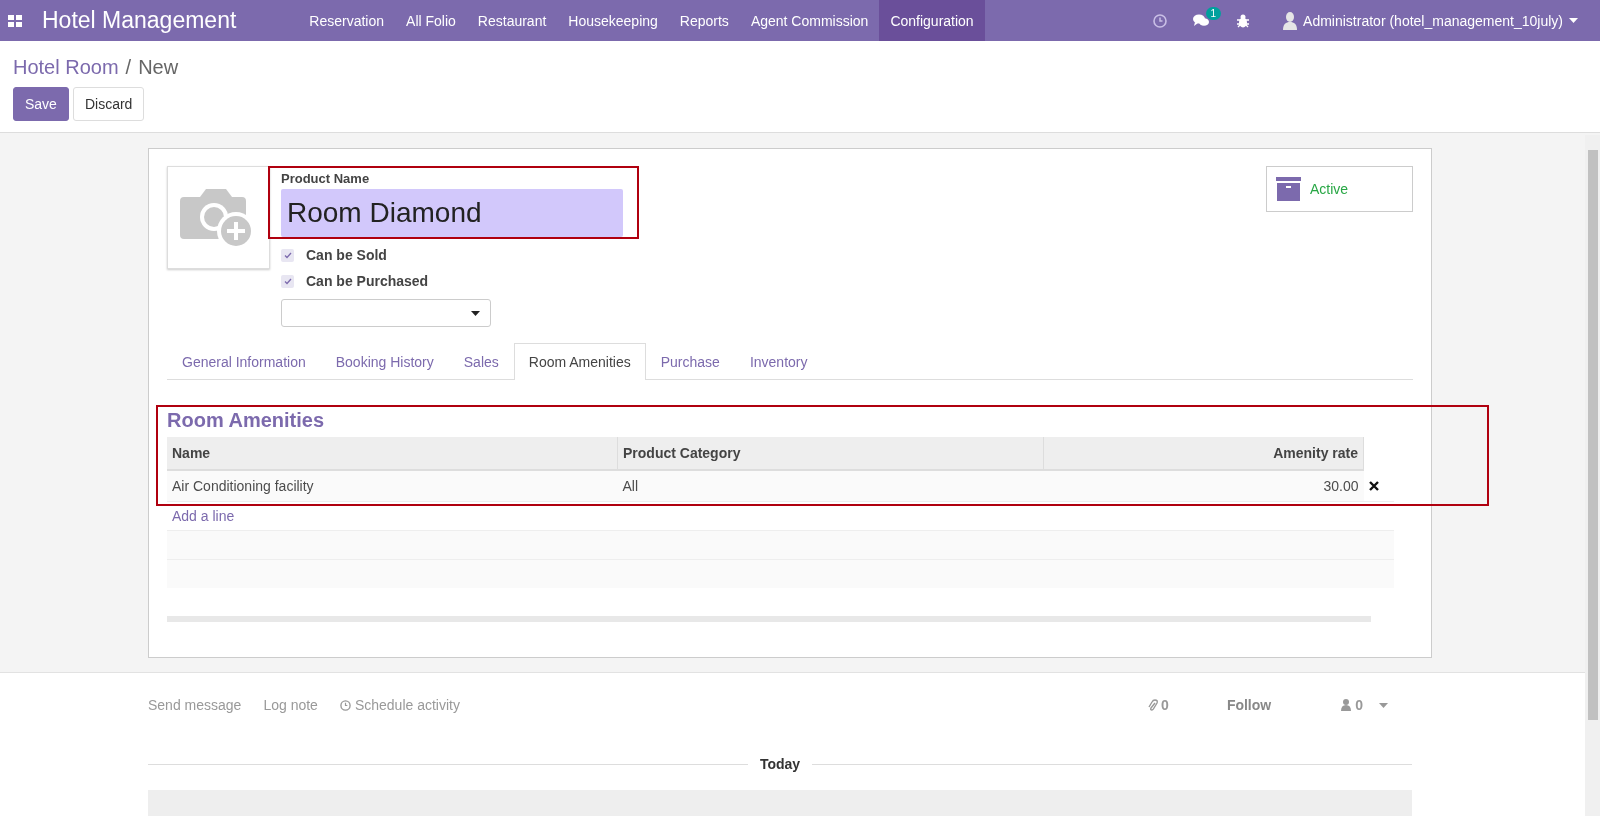 This screenshot has width=1600, height=816. What do you see at coordinates (139, 20) in the screenshot?
I see `app-title: Hotel Management` at bounding box center [139, 20].